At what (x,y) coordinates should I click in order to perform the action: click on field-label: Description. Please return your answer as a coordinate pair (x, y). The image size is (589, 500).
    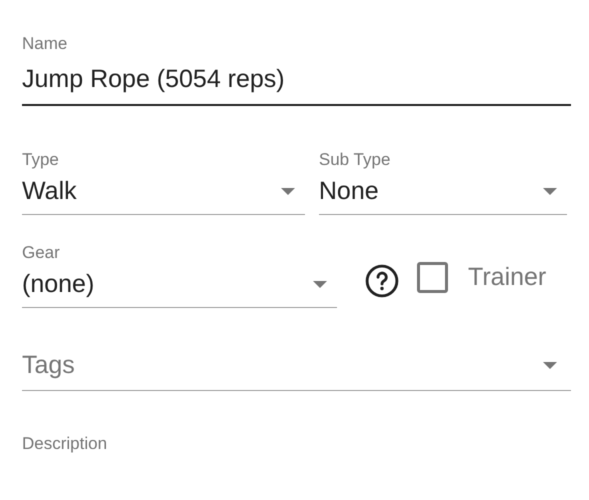
    Looking at the image, I should click on (65, 443).